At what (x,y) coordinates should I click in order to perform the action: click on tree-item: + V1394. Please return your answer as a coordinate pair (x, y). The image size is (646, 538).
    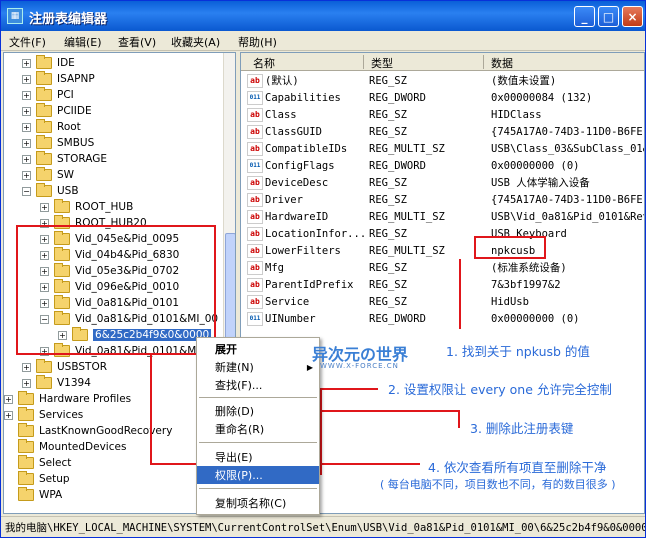
    Looking at the image, I should click on (56, 383).